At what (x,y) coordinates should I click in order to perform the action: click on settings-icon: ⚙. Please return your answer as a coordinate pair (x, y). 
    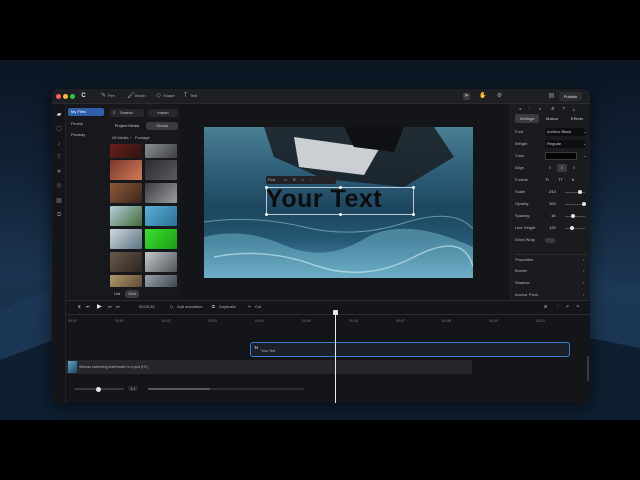
    Looking at the image, I should click on (499, 96).